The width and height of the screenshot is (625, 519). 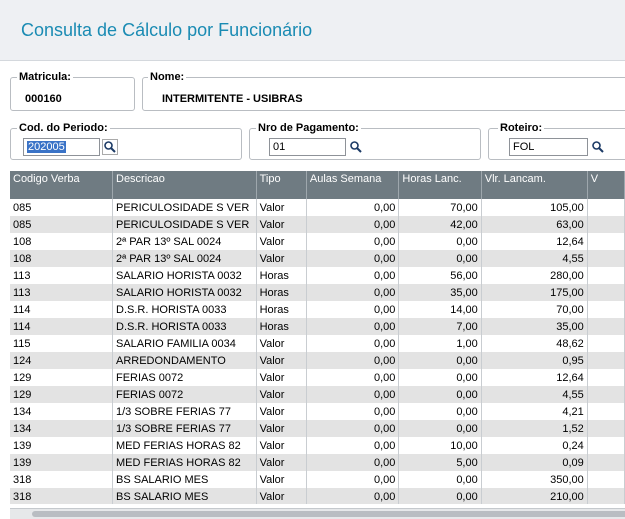 What do you see at coordinates (61, 258) in the screenshot?
I see `table-cell: 108` at bounding box center [61, 258].